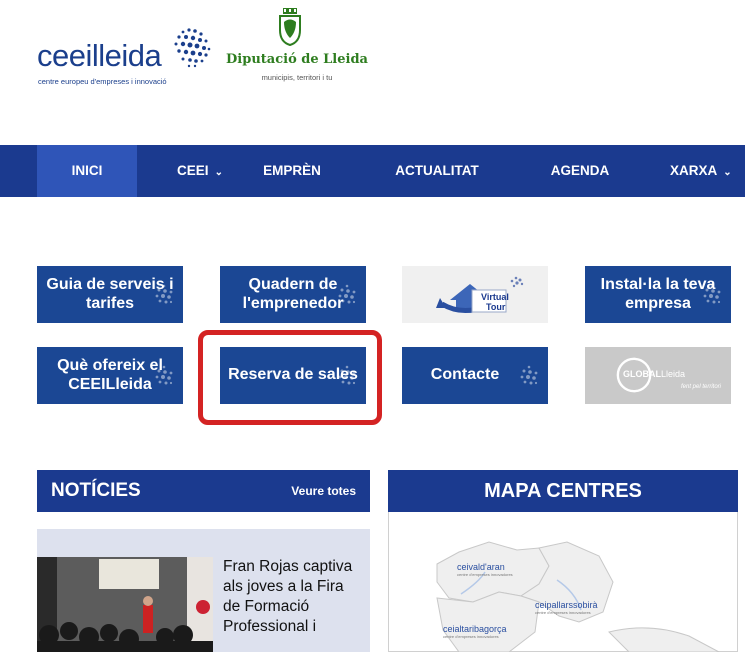 Image resolution: width=745 pixels, height=652 pixels. Describe the element at coordinates (96, 490) in the screenshot. I see `noticies-title: NOTÍCIES` at that location.